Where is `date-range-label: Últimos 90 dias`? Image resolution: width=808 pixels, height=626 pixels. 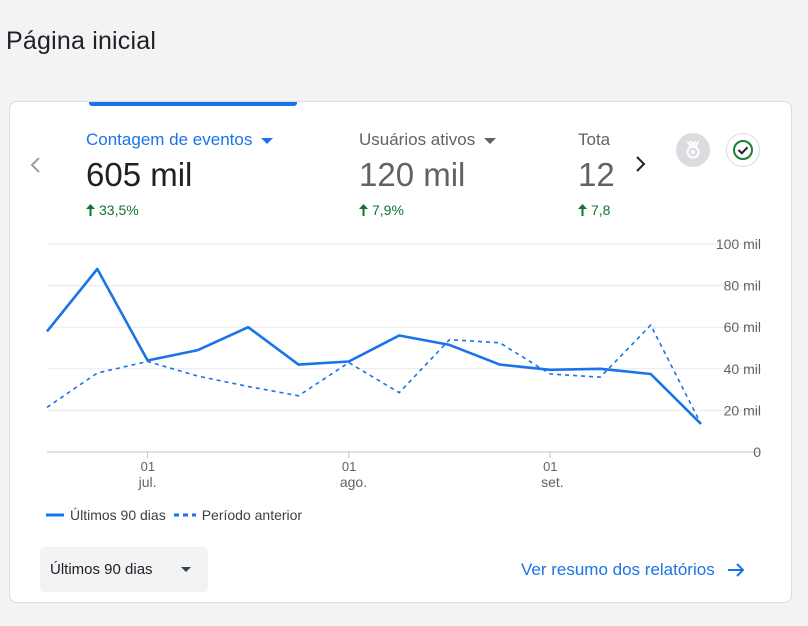 date-range-label: Últimos 90 dias is located at coordinates (101, 569).